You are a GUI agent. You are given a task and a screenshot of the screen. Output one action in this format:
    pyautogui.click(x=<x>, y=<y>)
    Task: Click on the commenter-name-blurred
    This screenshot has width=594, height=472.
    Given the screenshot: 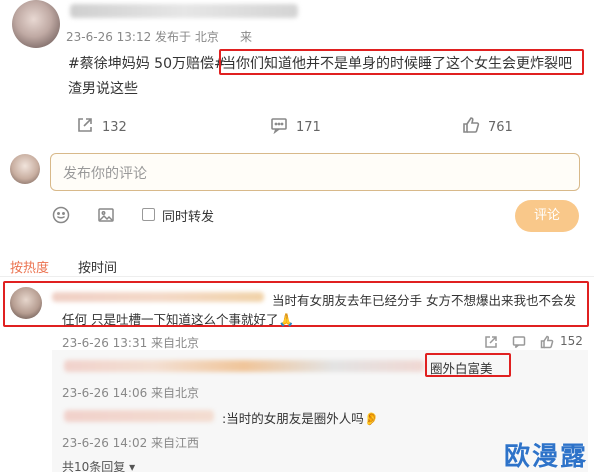 What is the action you would take?
    pyautogui.click(x=158, y=297)
    